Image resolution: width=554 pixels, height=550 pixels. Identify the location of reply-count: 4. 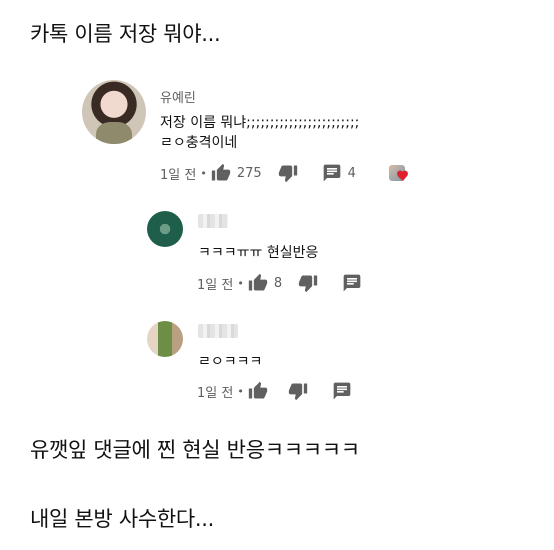
(351, 173).